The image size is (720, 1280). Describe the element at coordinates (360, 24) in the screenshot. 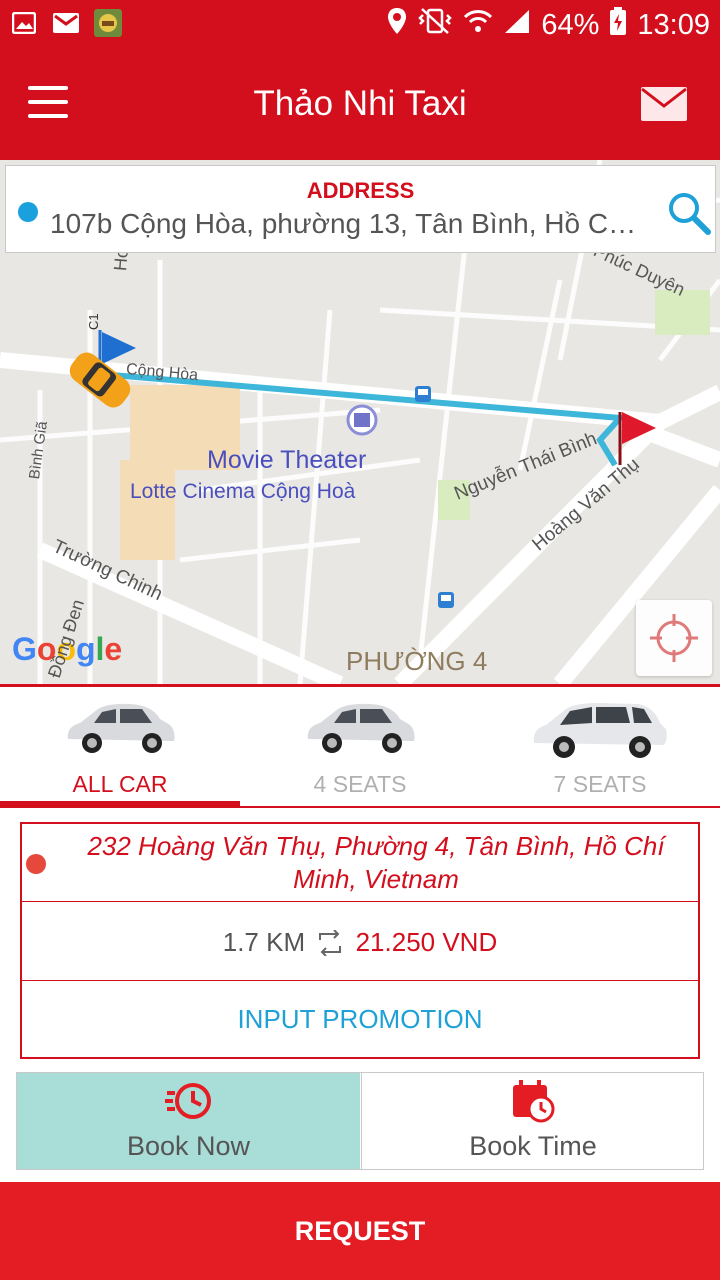

I see `status-bar: 64% 13:09` at that location.